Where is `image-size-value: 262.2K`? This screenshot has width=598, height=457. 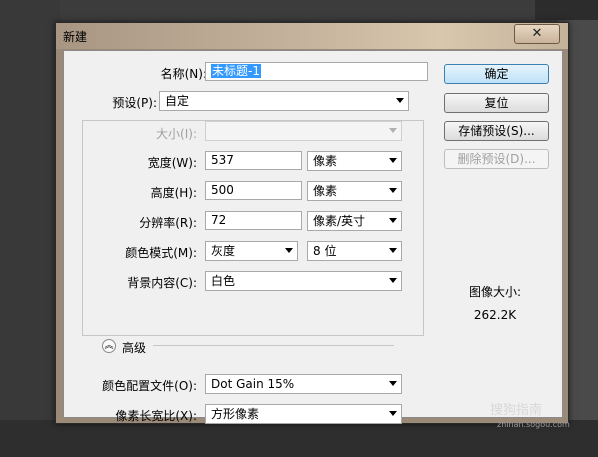
image-size-value: 262.2K is located at coordinates (495, 315).